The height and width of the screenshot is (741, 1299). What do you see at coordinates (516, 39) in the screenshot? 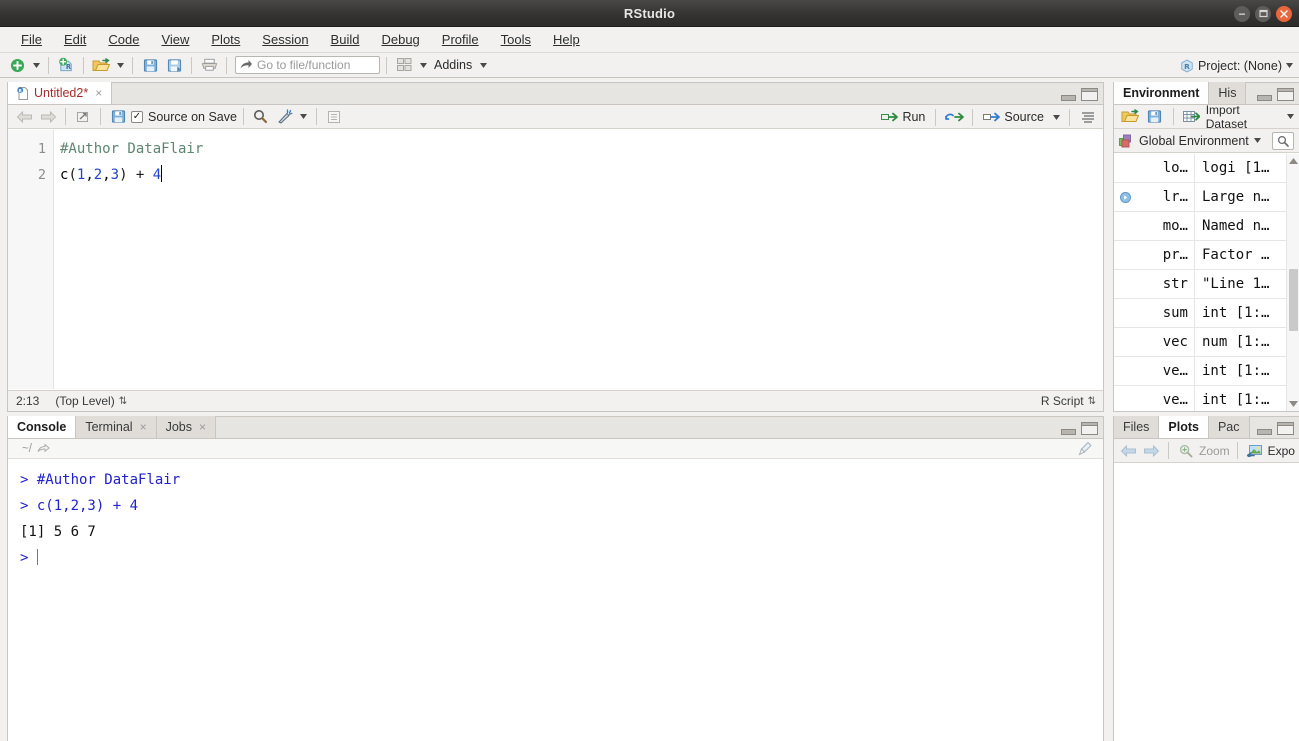
I see `menu-tools: Tools` at bounding box center [516, 39].